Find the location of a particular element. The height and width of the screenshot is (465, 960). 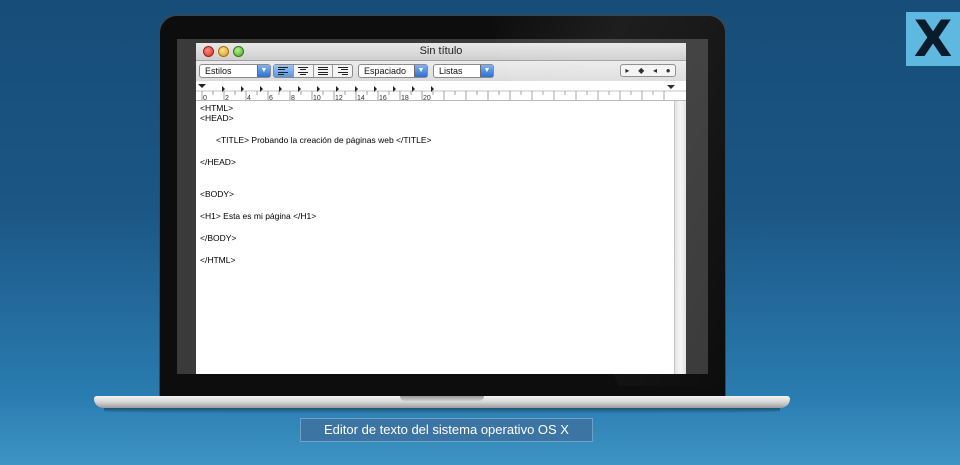

align-justify-icon is located at coordinates (322, 71).